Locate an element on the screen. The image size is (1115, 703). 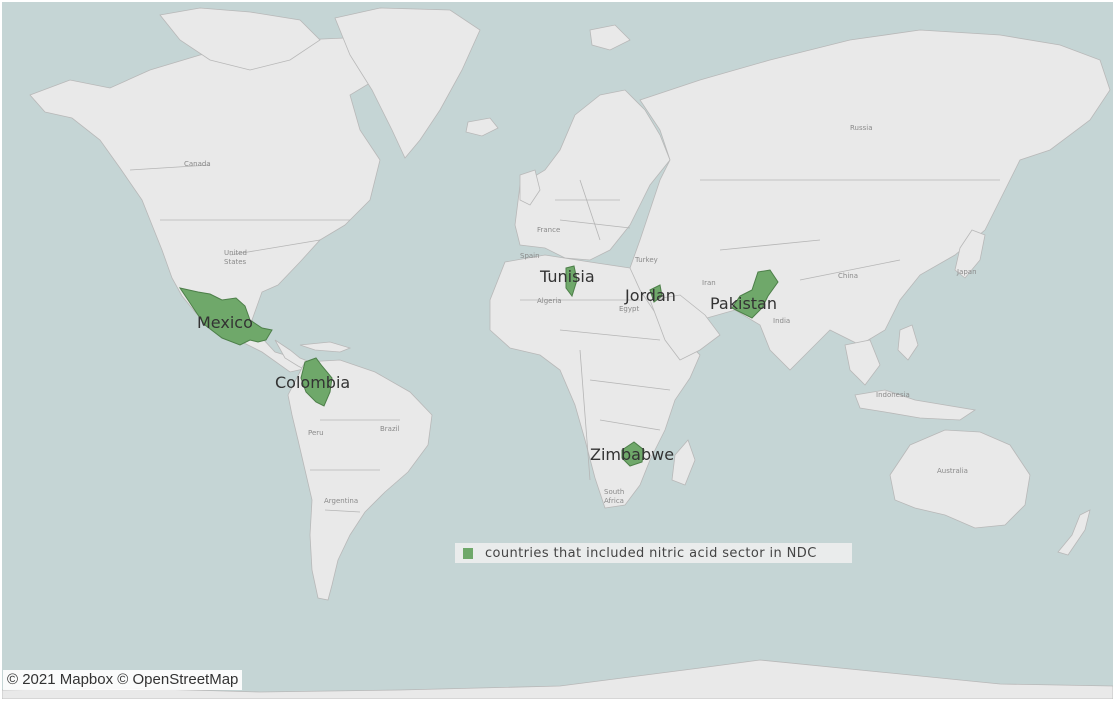
label-peru: Peru is located at coordinates (316, 433).